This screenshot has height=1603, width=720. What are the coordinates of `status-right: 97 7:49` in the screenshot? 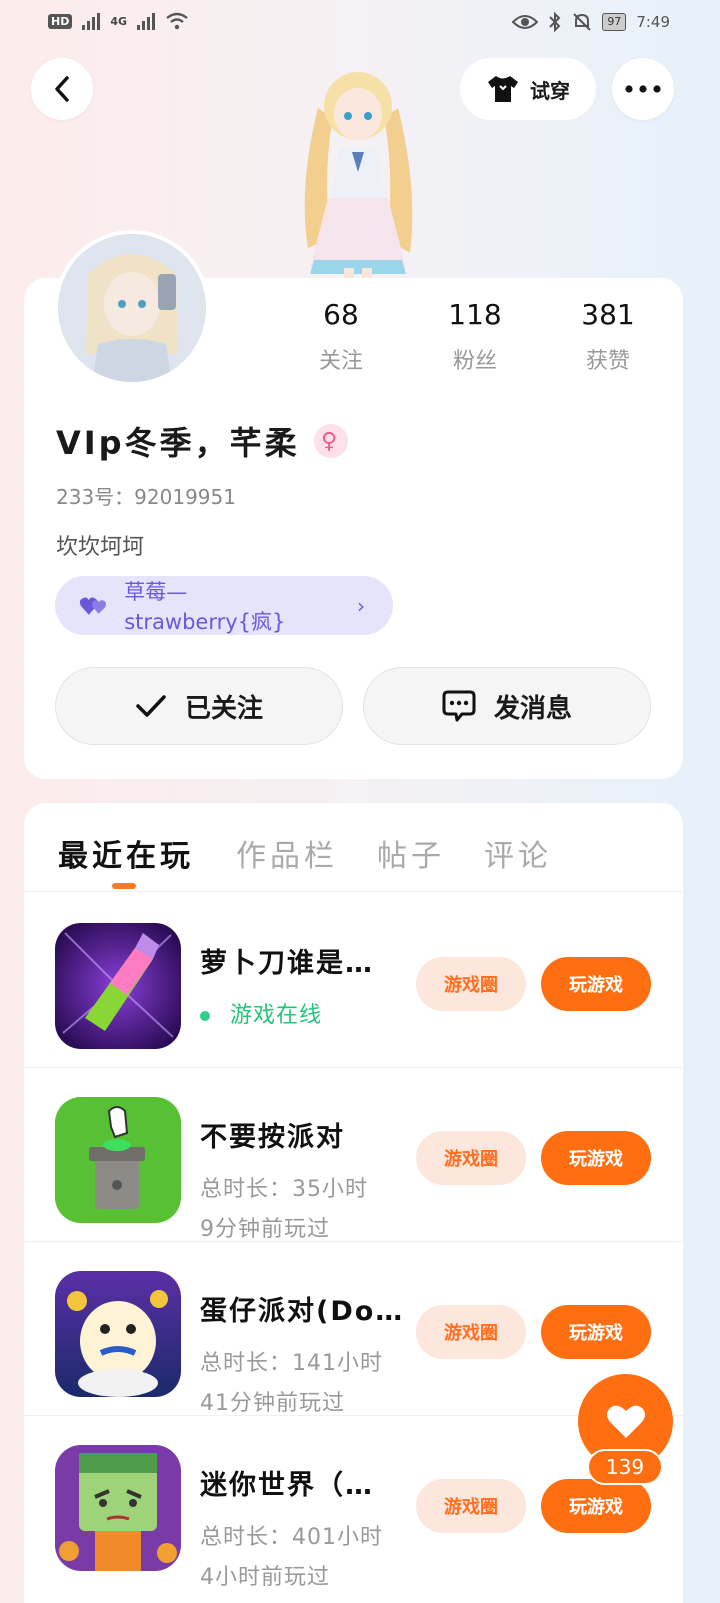 It's located at (591, 22).